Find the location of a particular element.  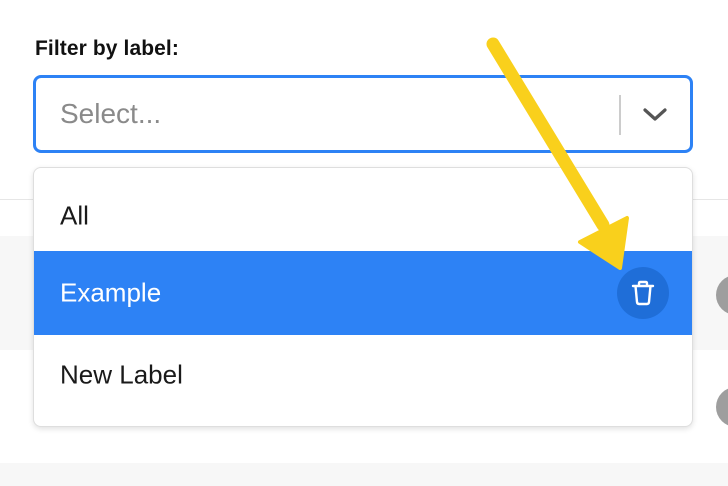

background-list-row is located at coordinates (364, 474).